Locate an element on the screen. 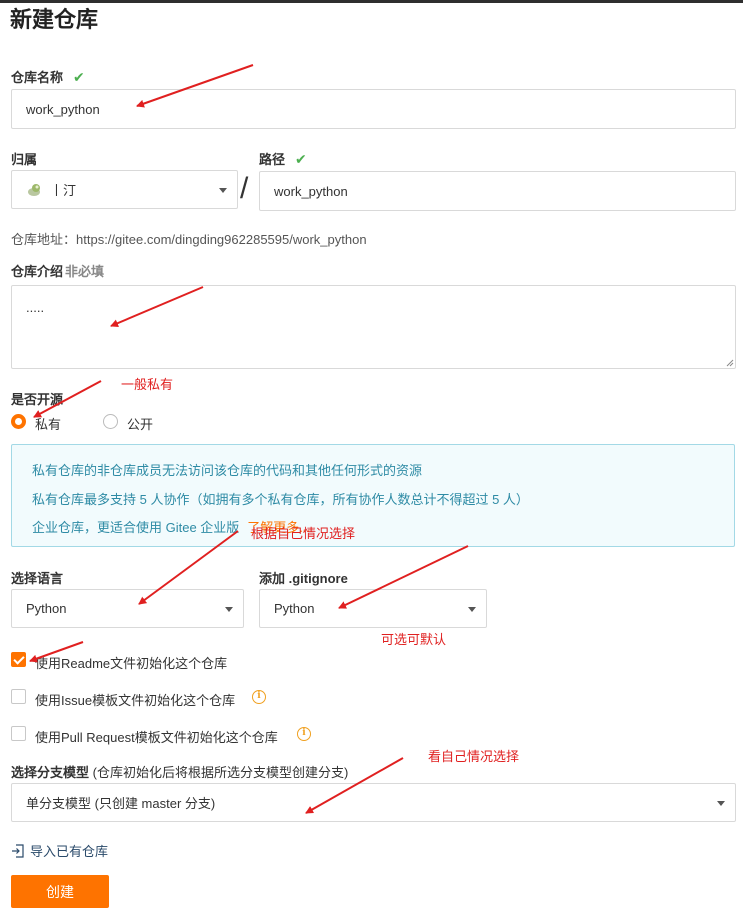  language-label: 选择语言 is located at coordinates (37, 578).